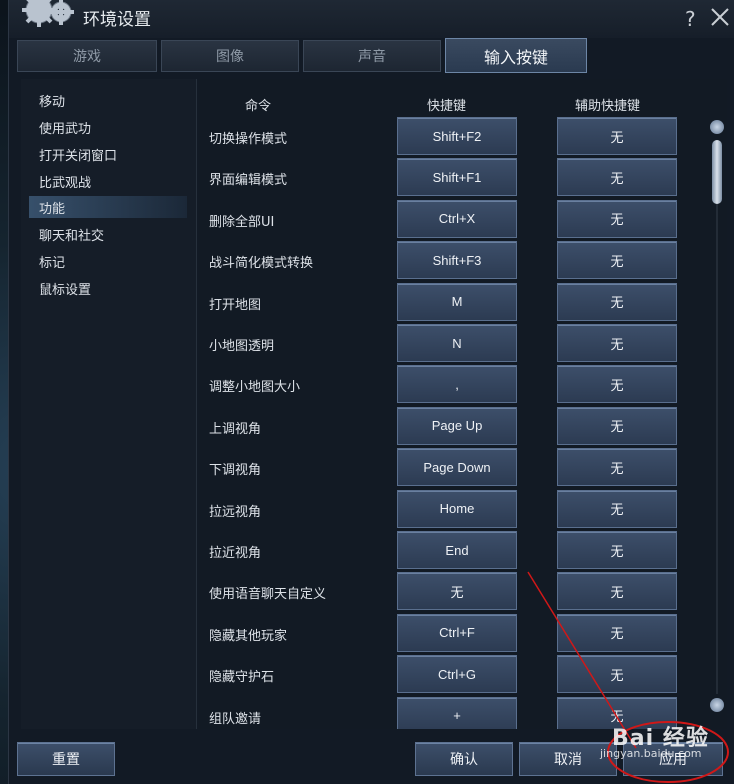  I want to click on tab-graphics: 图像, so click(230, 56).